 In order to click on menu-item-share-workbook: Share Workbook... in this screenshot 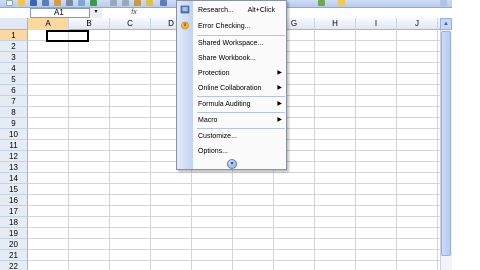, I will do `click(240, 58)`.